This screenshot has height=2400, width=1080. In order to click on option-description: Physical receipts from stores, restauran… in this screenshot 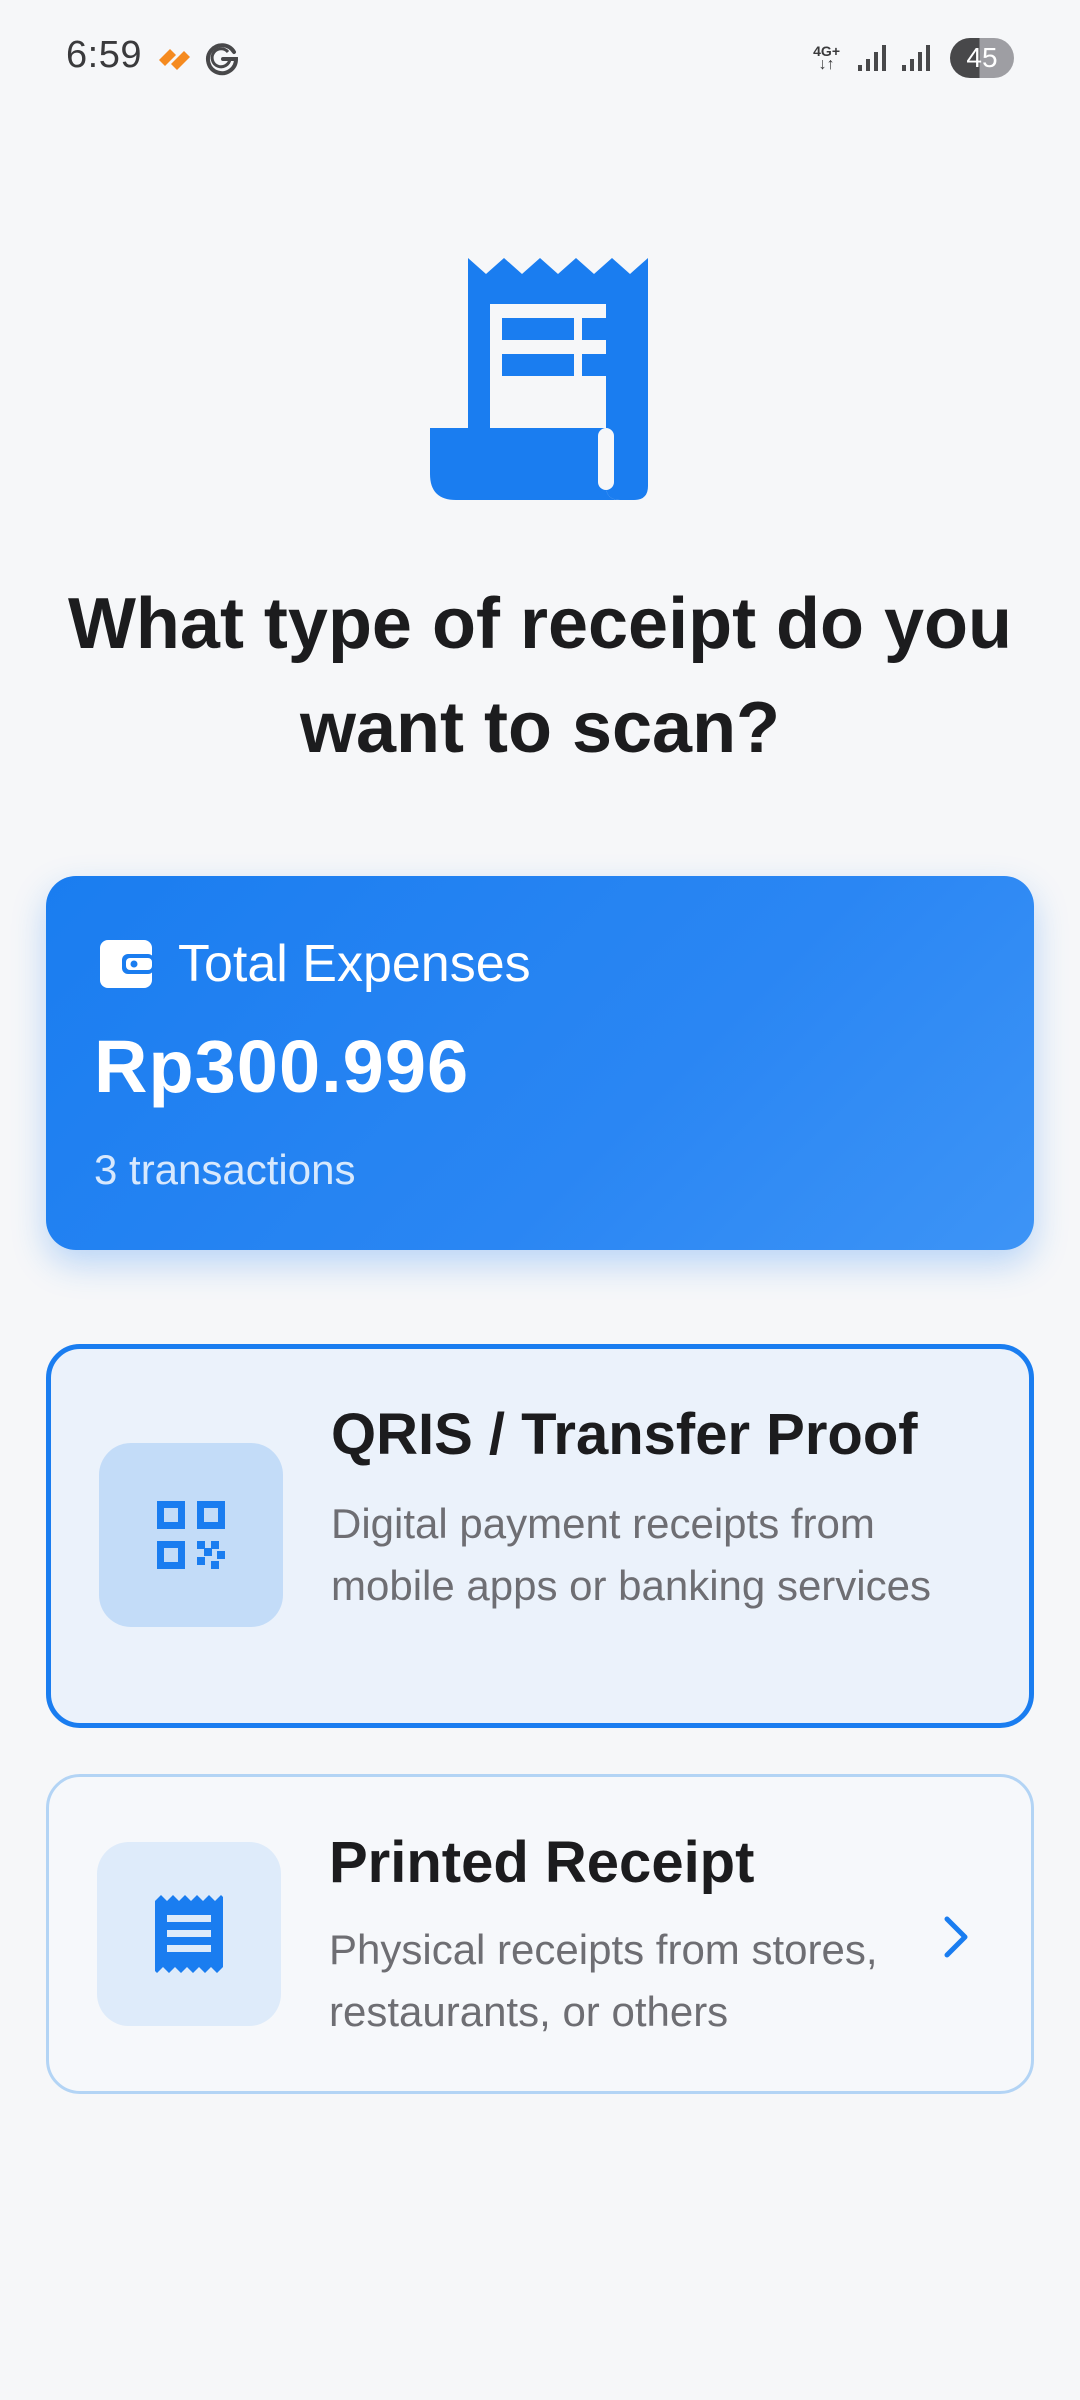, I will do `click(603, 1980)`.